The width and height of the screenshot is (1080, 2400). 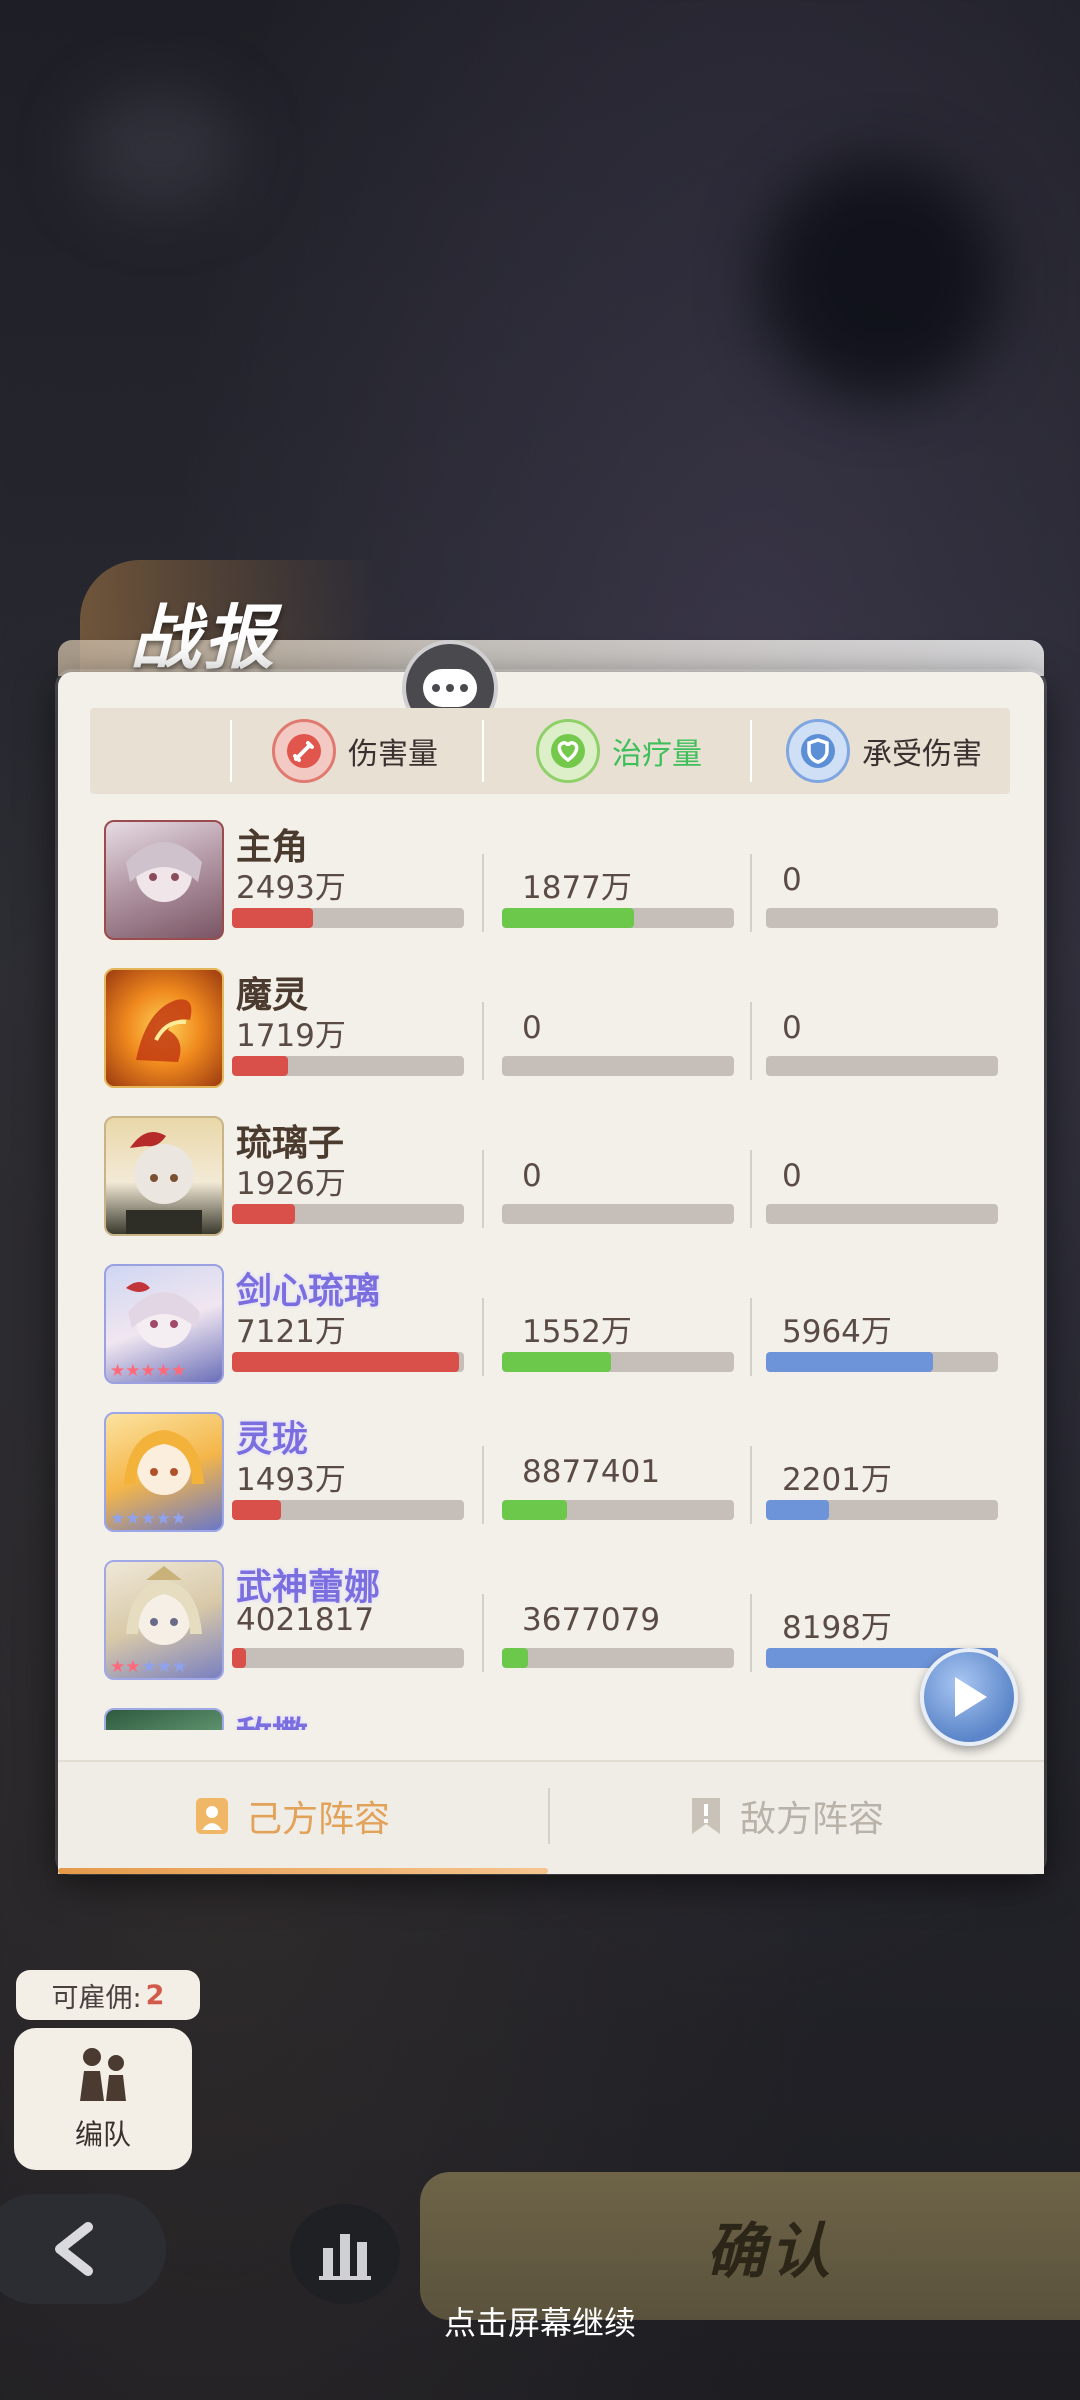 What do you see at coordinates (922, 754) in the screenshot?
I see `header-taken-label: 承受伤害` at bounding box center [922, 754].